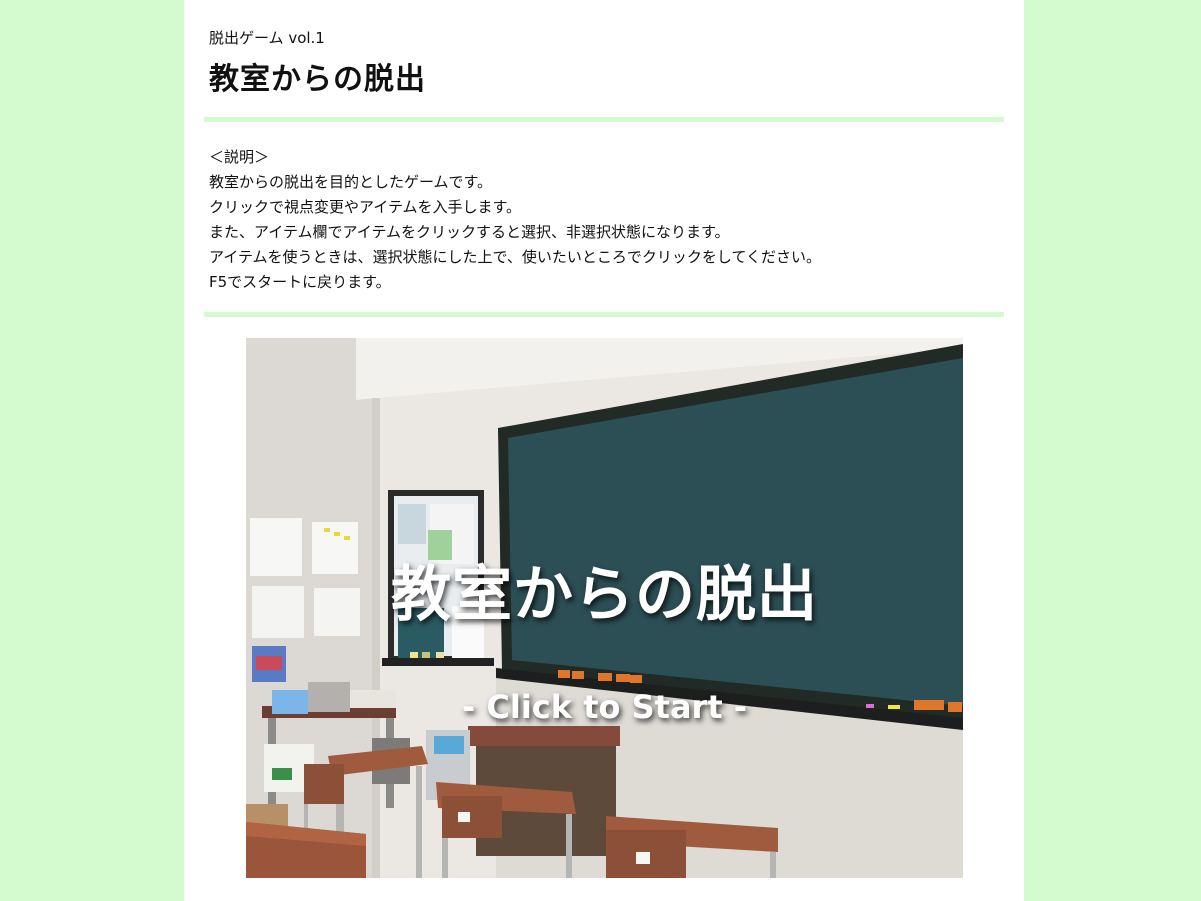  Describe the element at coordinates (239, 157) in the screenshot. I see `instructions-heading: ＜説明＞` at that location.